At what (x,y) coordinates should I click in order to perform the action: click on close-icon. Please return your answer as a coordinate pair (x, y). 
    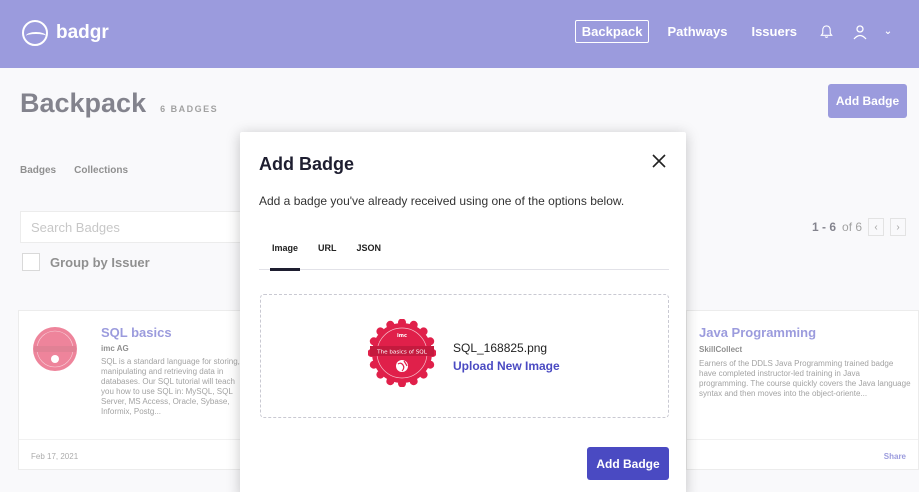
    Looking at the image, I should click on (659, 161).